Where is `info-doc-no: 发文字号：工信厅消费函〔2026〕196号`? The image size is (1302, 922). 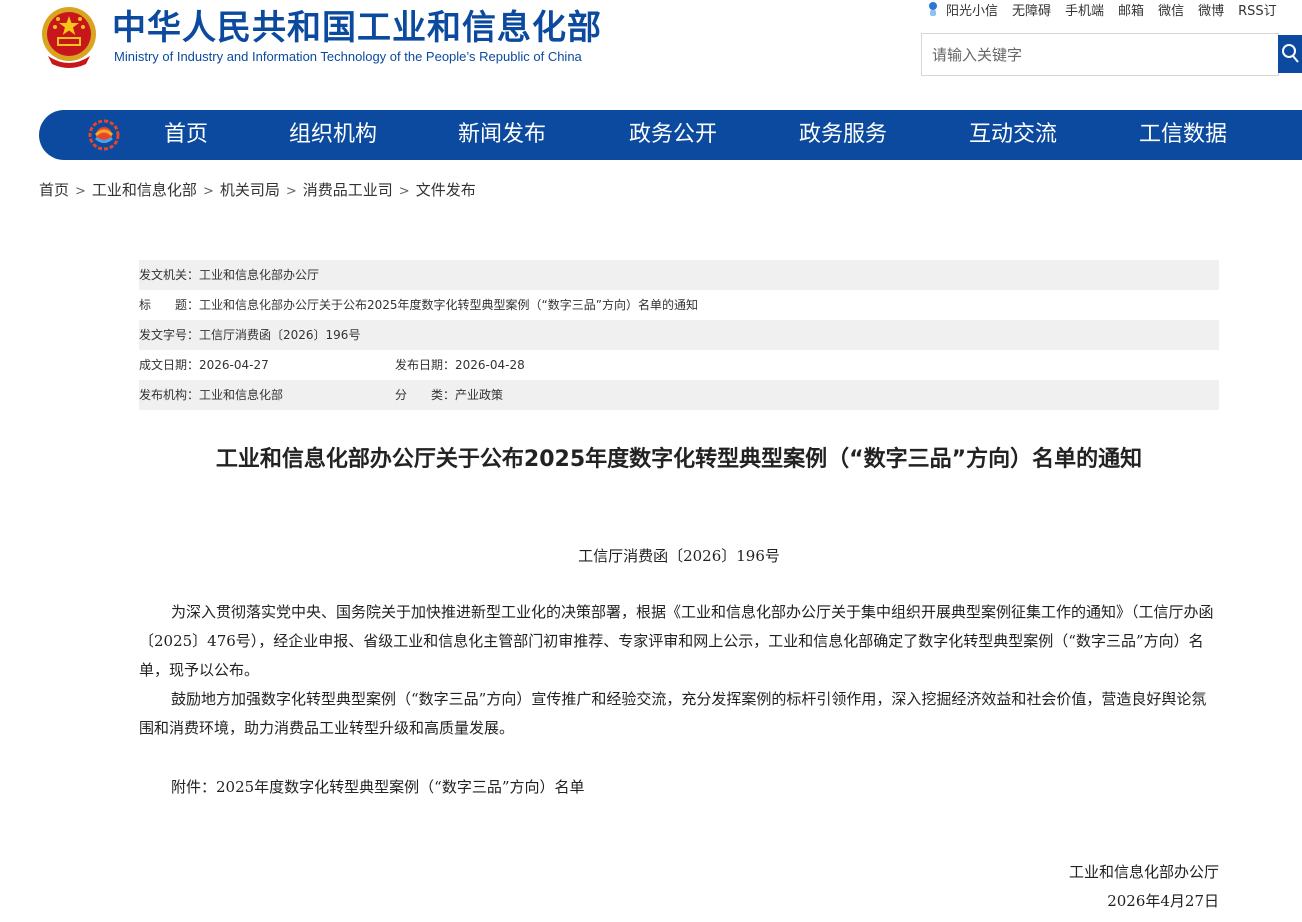 info-doc-no: 发文字号：工信厅消费函〔2026〕196号 is located at coordinates (250, 335).